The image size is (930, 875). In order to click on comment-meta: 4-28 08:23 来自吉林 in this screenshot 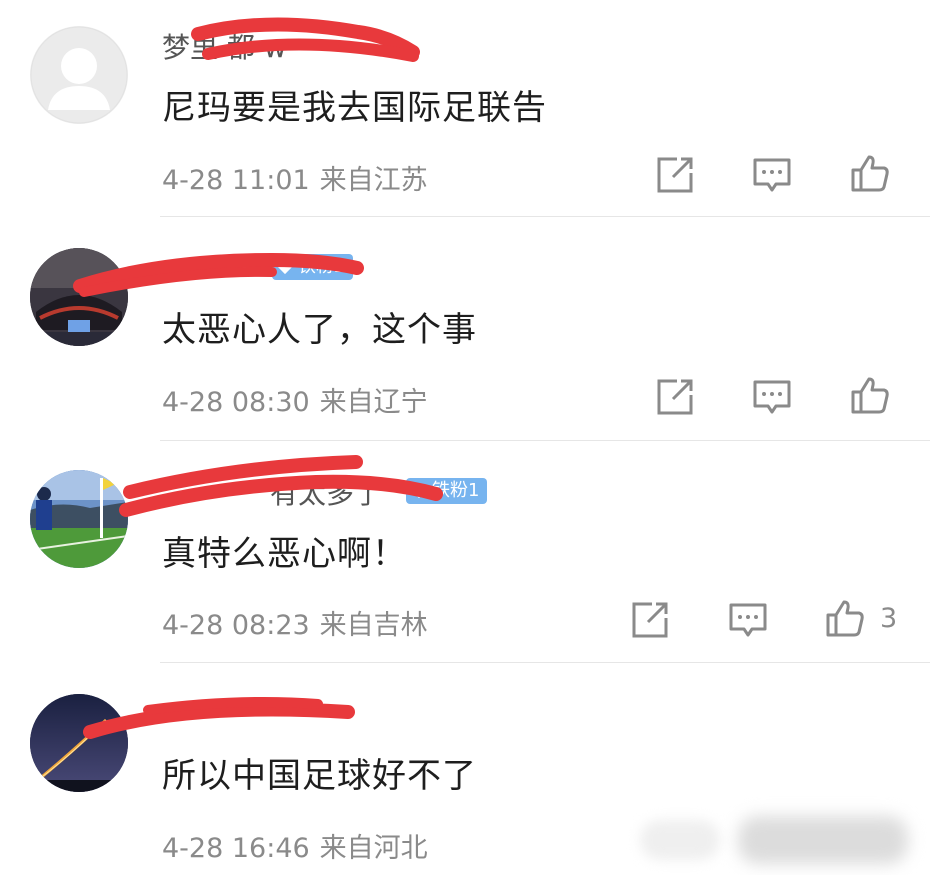, I will do `click(295, 622)`.